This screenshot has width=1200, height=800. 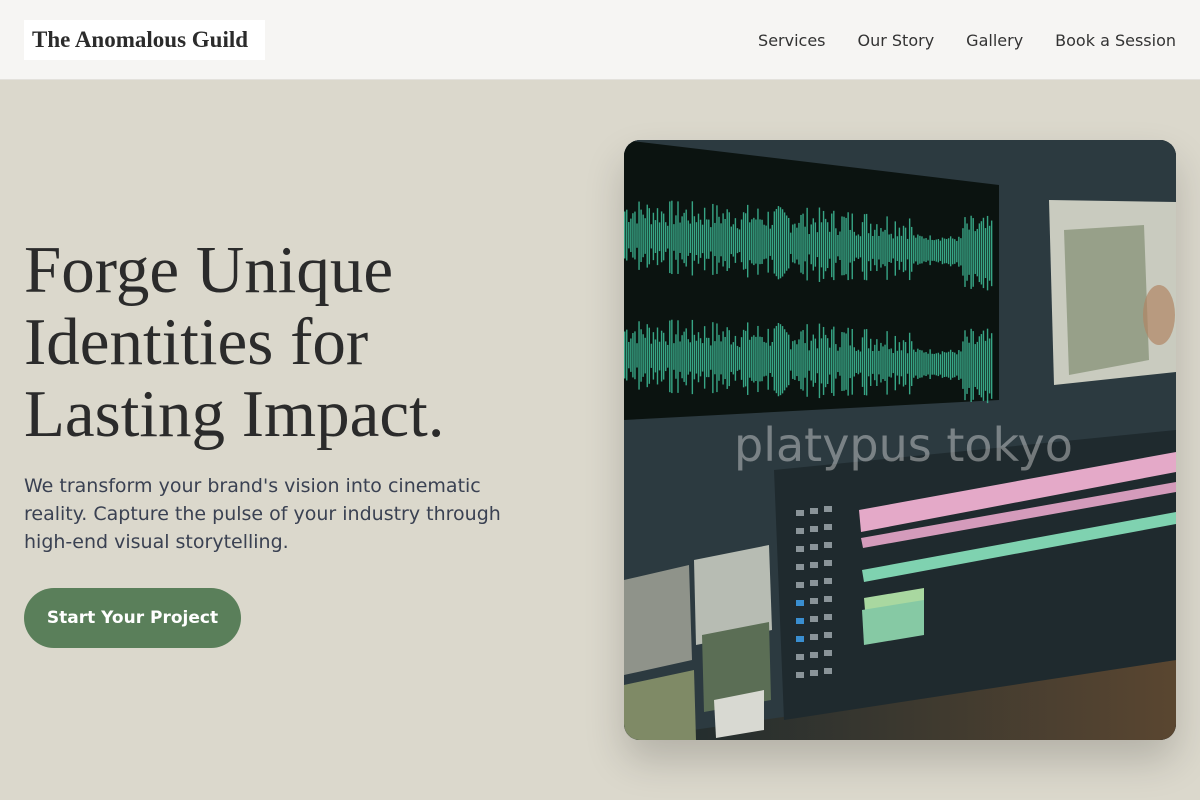 I want to click on nav-link-gallery: Gallery, so click(x=994, y=40).